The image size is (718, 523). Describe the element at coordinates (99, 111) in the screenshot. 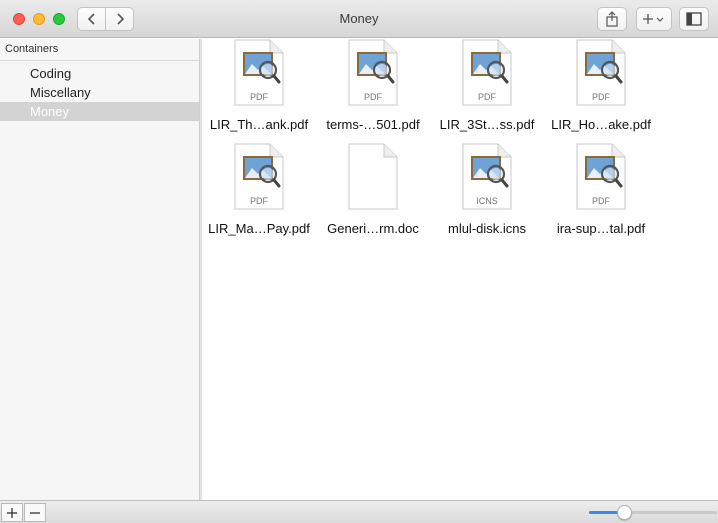

I see `sidebar-item-money: Money` at that location.